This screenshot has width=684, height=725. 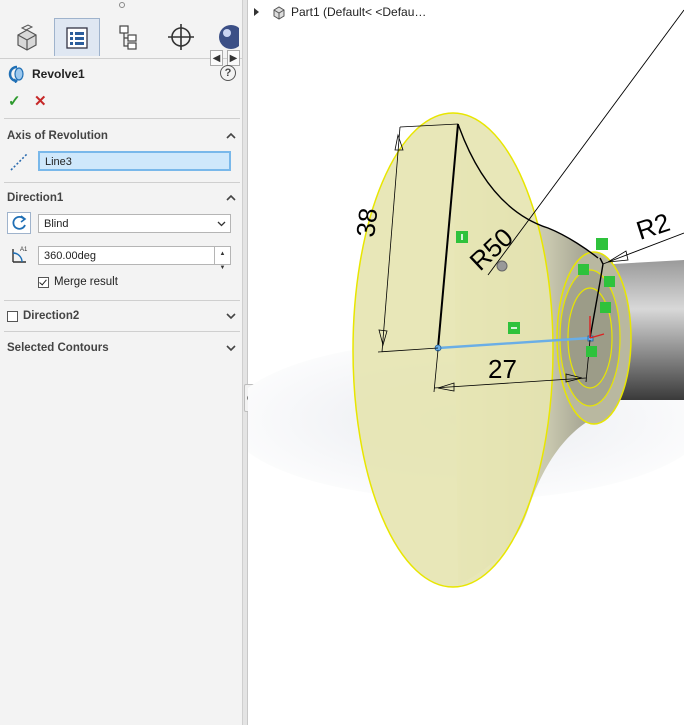 I want to click on ok-cancel-bar: ✓ ✕, so click(x=38, y=101).